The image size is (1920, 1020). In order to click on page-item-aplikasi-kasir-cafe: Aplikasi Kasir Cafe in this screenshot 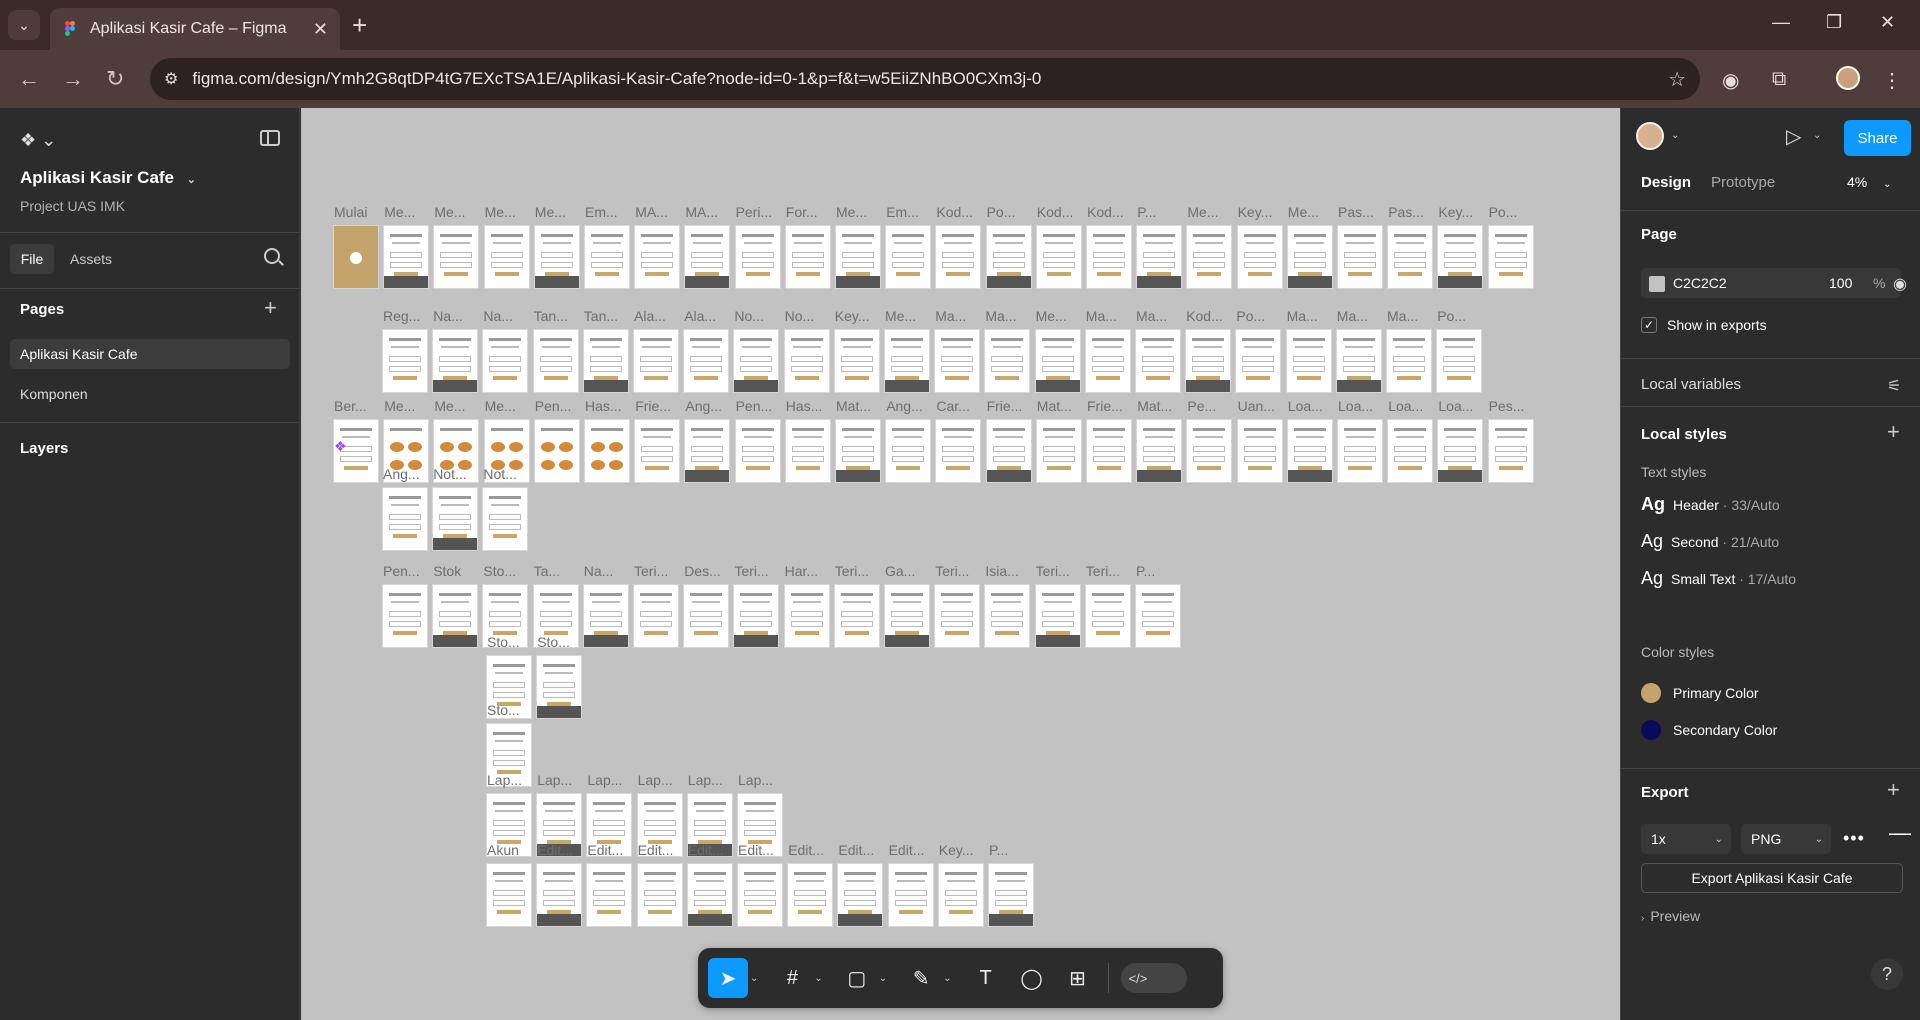, I will do `click(150, 354)`.